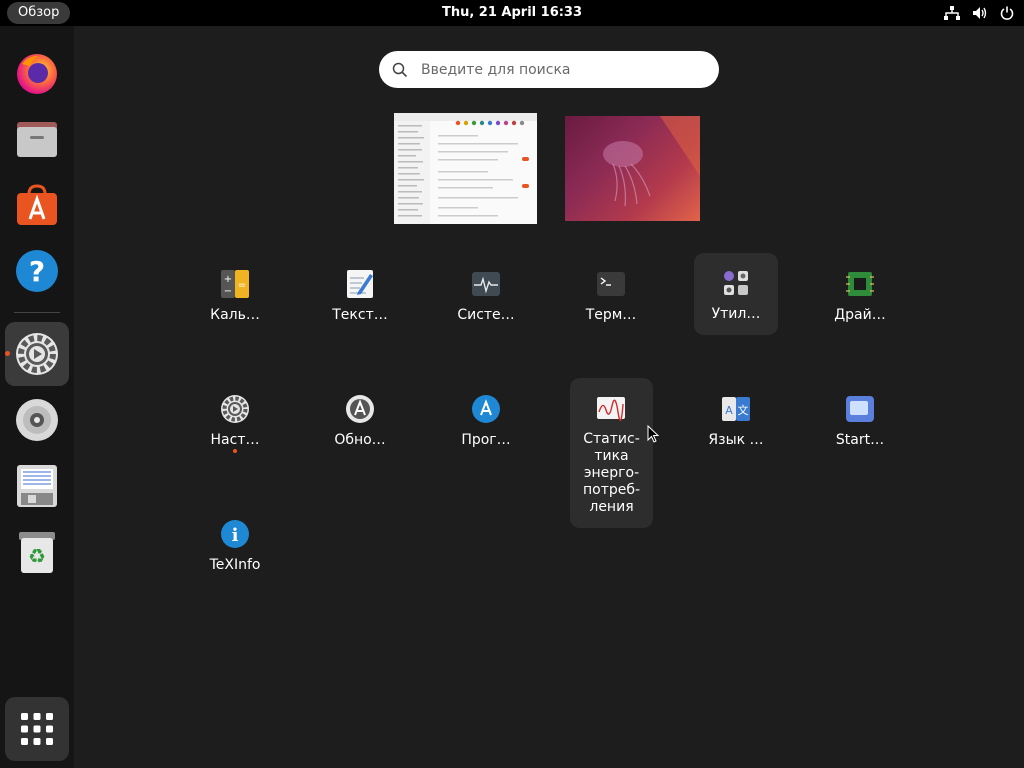  I want to click on grid-icon, so click(37, 729).